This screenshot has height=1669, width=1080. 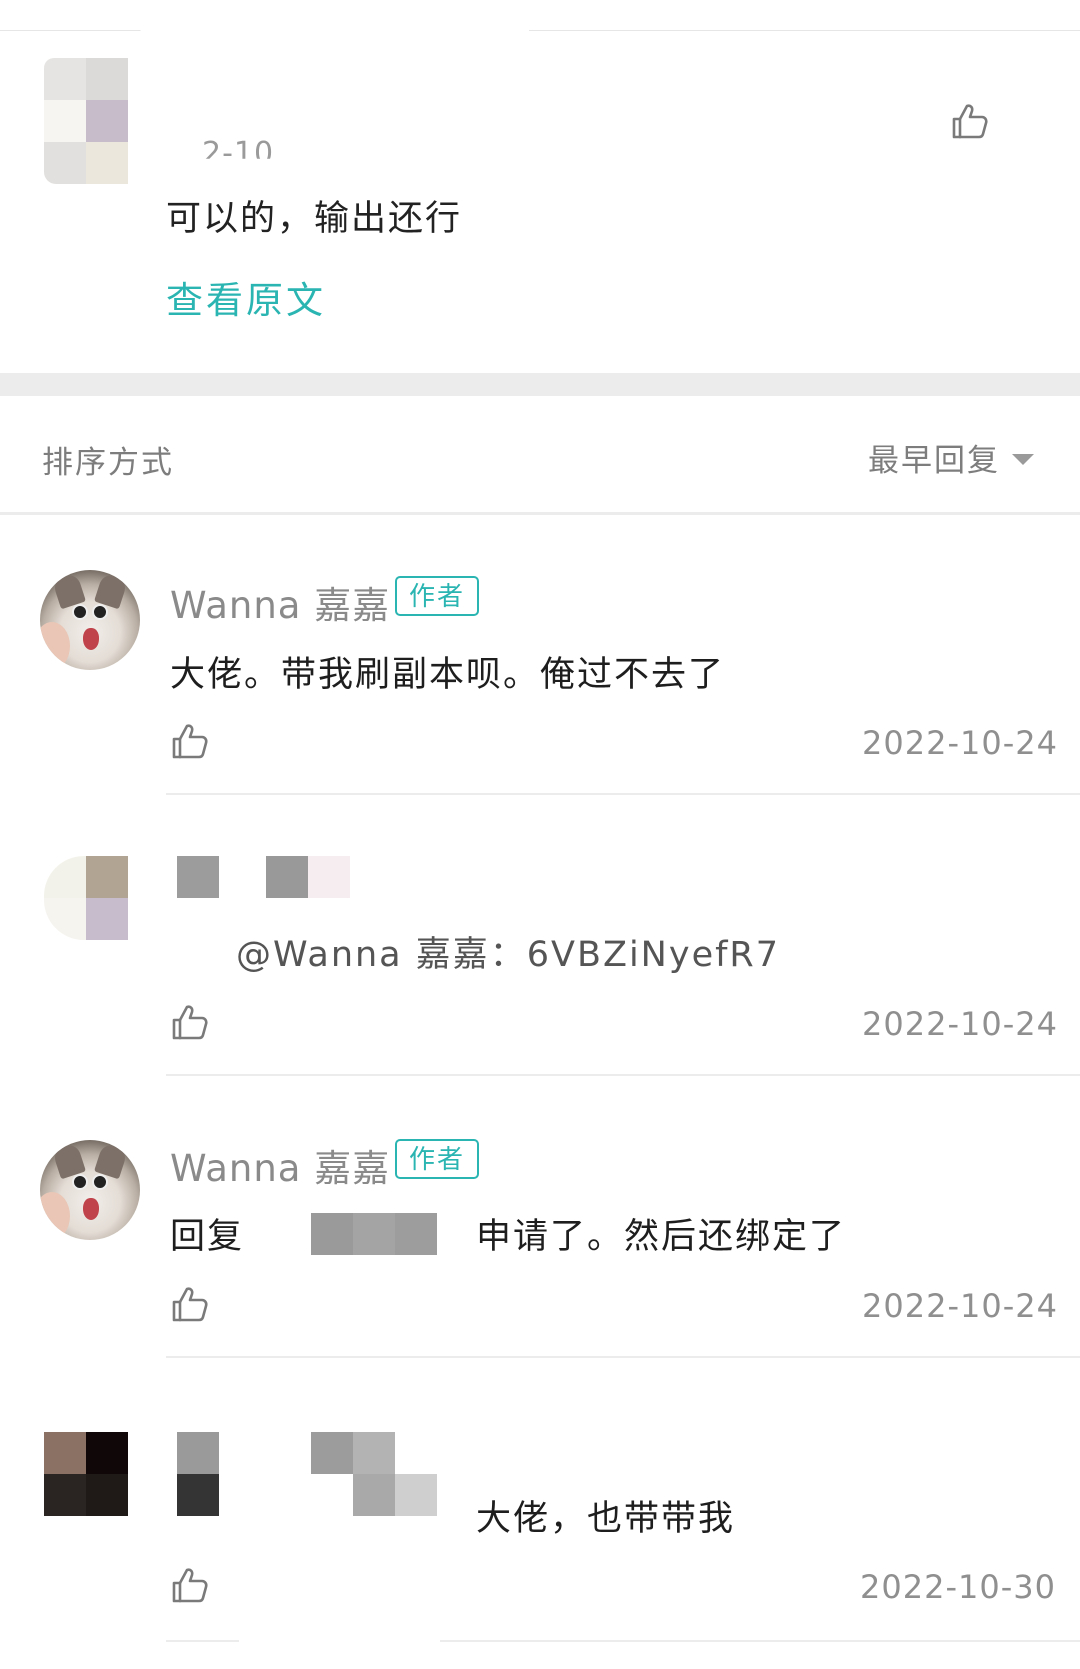 What do you see at coordinates (207, 1237) in the screenshot?
I see `reply-prefix: 回复` at bounding box center [207, 1237].